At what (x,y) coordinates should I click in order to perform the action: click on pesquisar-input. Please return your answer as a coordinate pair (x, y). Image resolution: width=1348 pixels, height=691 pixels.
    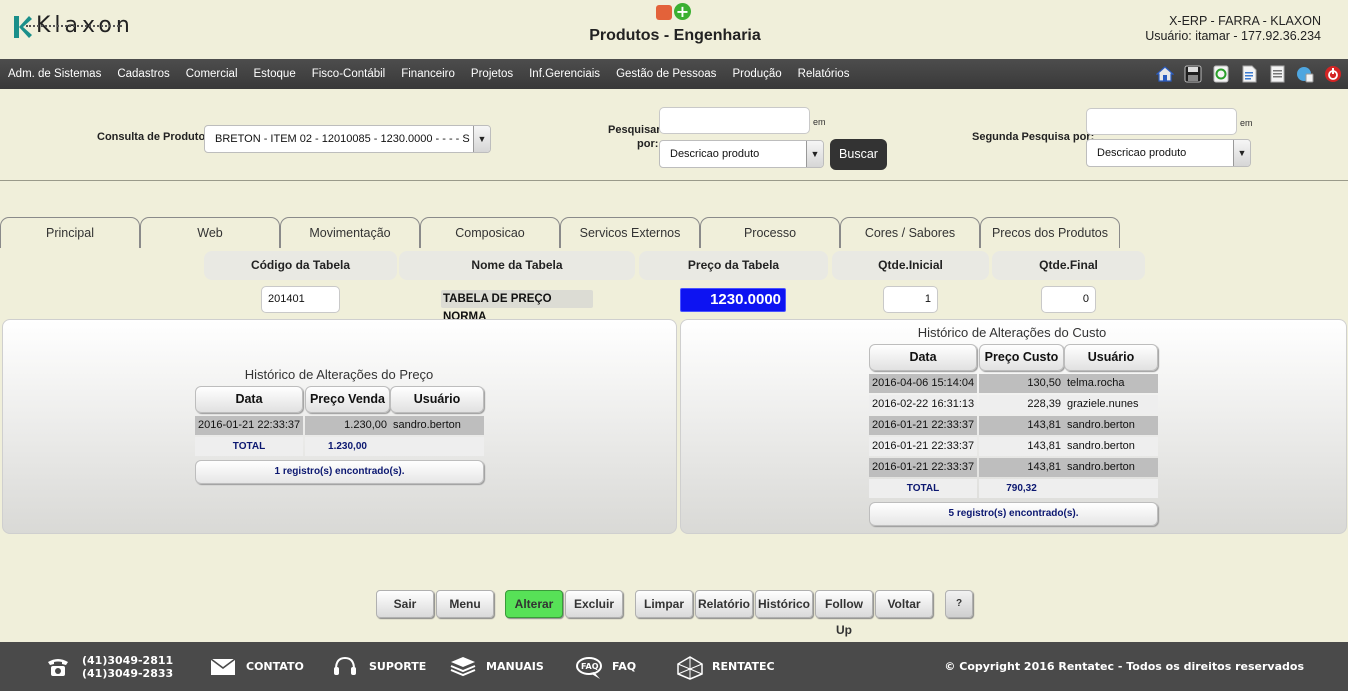
    Looking at the image, I should click on (734, 120).